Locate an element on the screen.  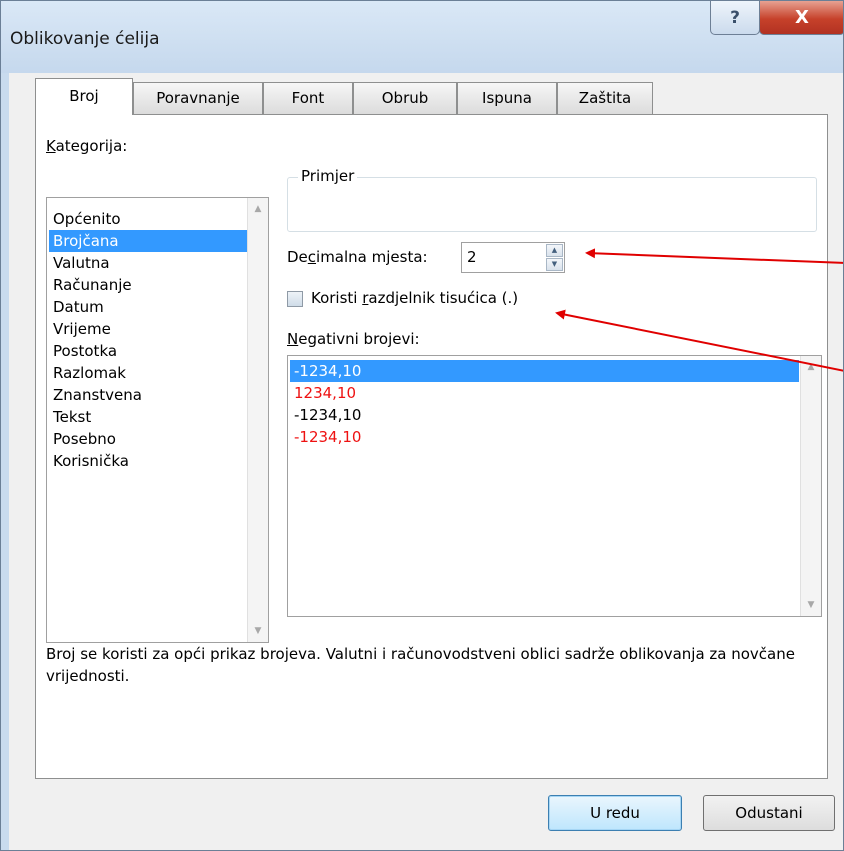
ok-button: U redu is located at coordinates (615, 813).